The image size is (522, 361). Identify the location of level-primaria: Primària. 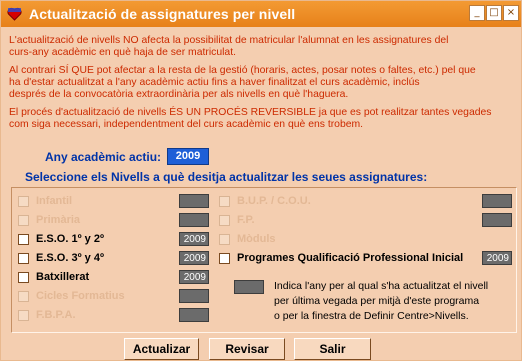
(49, 220).